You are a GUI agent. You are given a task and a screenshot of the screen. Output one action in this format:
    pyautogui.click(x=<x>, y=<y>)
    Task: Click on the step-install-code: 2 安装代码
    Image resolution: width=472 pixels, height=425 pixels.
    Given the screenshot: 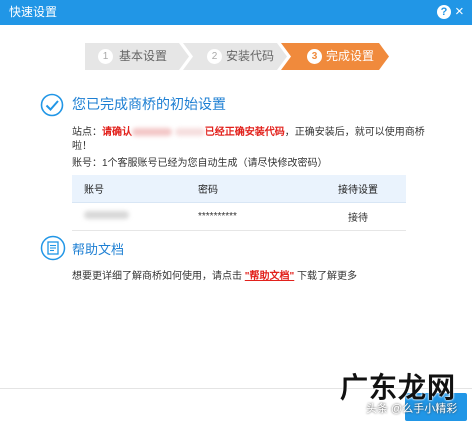 What is the action you would take?
    pyautogui.click(x=235, y=56)
    